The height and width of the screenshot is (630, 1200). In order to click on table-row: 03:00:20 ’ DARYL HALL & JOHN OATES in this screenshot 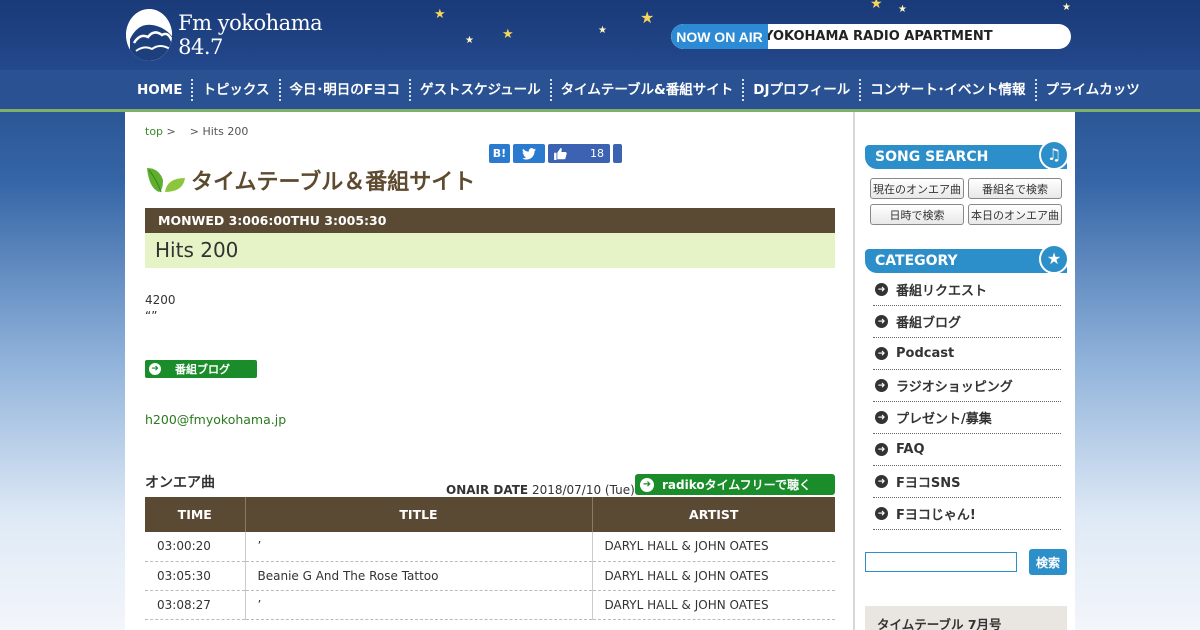, I will do `click(490, 547)`.